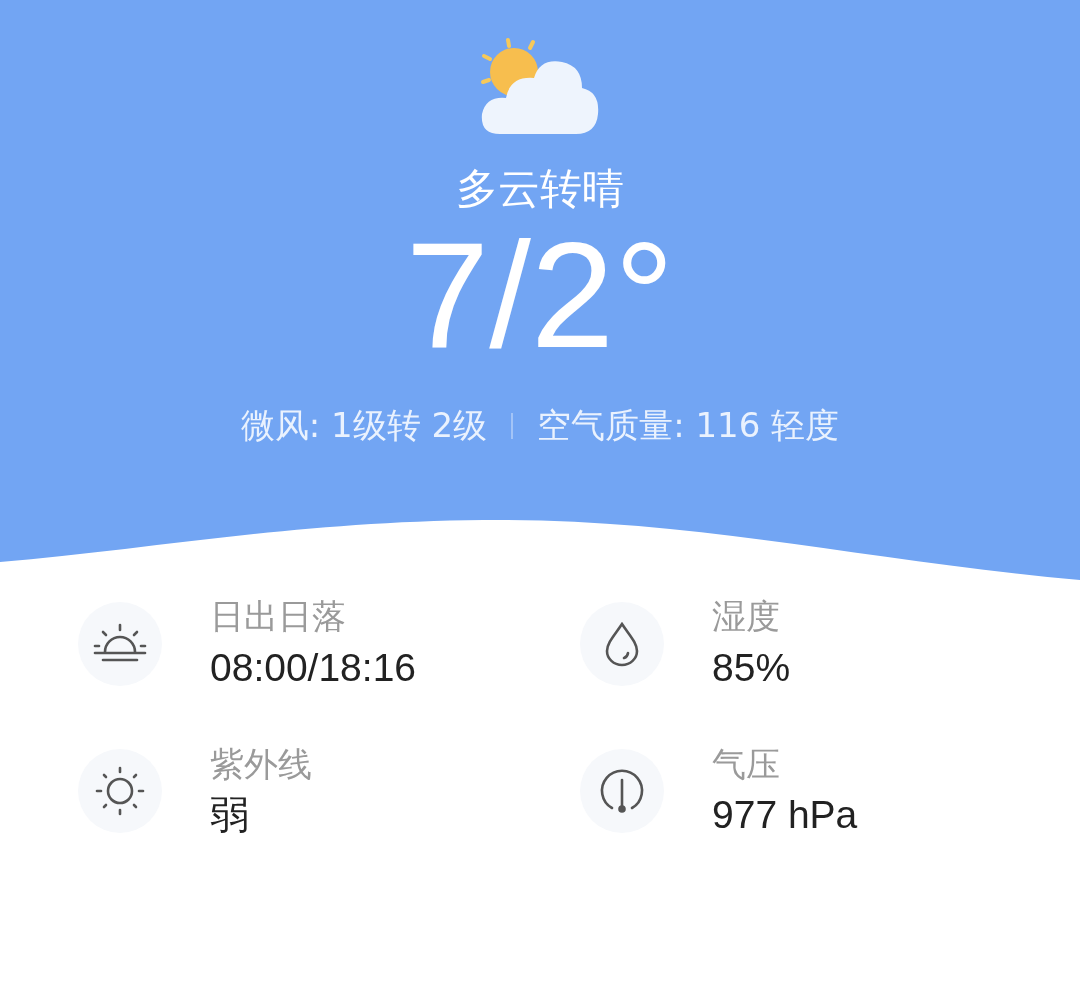 Image resolution: width=1080 pixels, height=988 pixels. I want to click on detail-label: 湿度, so click(746, 616).